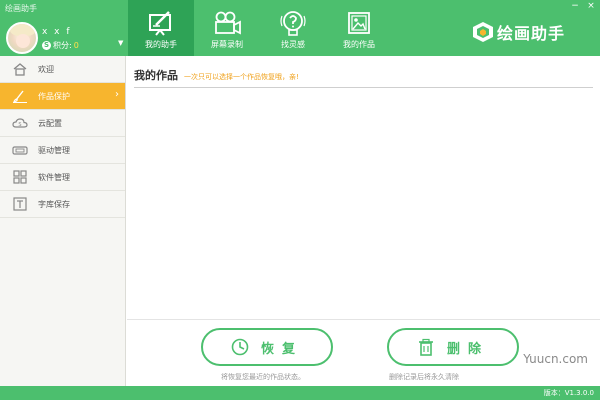 The height and width of the screenshot is (400, 600). Describe the element at coordinates (57, 32) in the screenshot. I see `username: x x f` at that location.